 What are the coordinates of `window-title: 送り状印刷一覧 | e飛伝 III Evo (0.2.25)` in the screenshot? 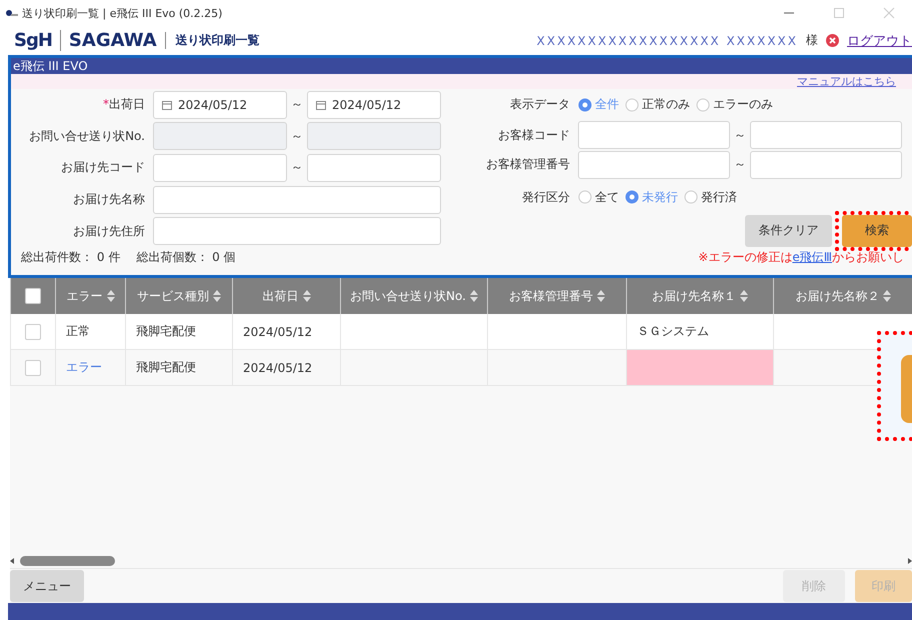 It's located at (123, 13).